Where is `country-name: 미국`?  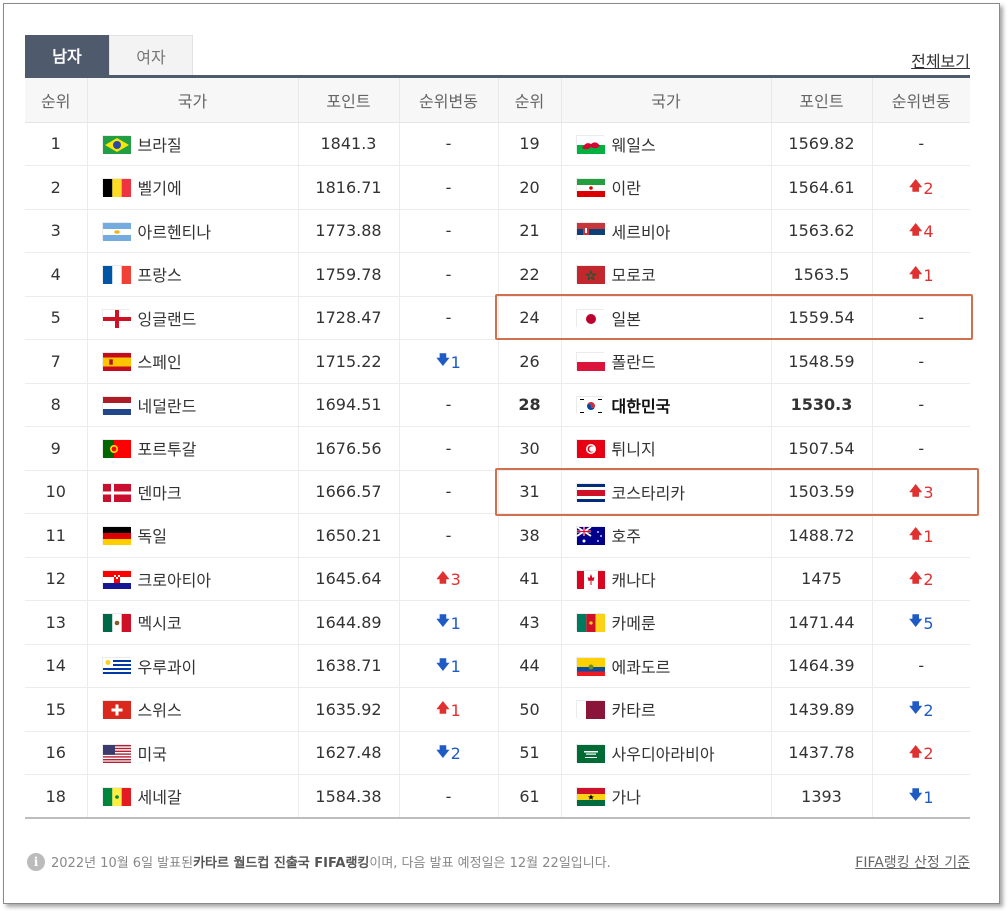 country-name: 미국 is located at coordinates (152, 753).